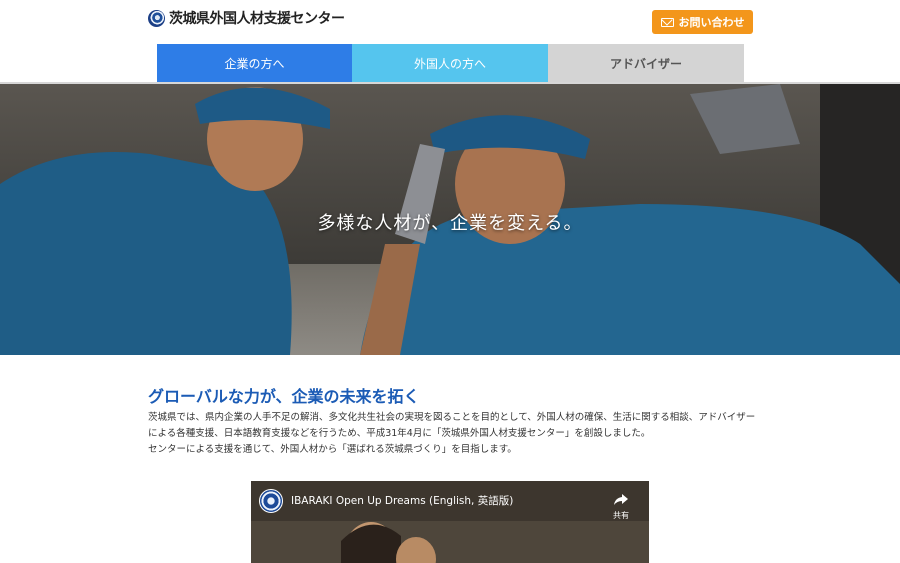 Image resolution: width=900 pixels, height=563 pixels. Describe the element at coordinates (621, 499) in the screenshot. I see `share-icon` at that location.